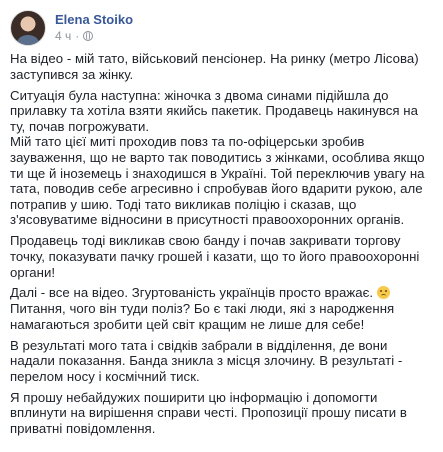  I want to click on timestamp-row: 4 ч ·, so click(94, 36).